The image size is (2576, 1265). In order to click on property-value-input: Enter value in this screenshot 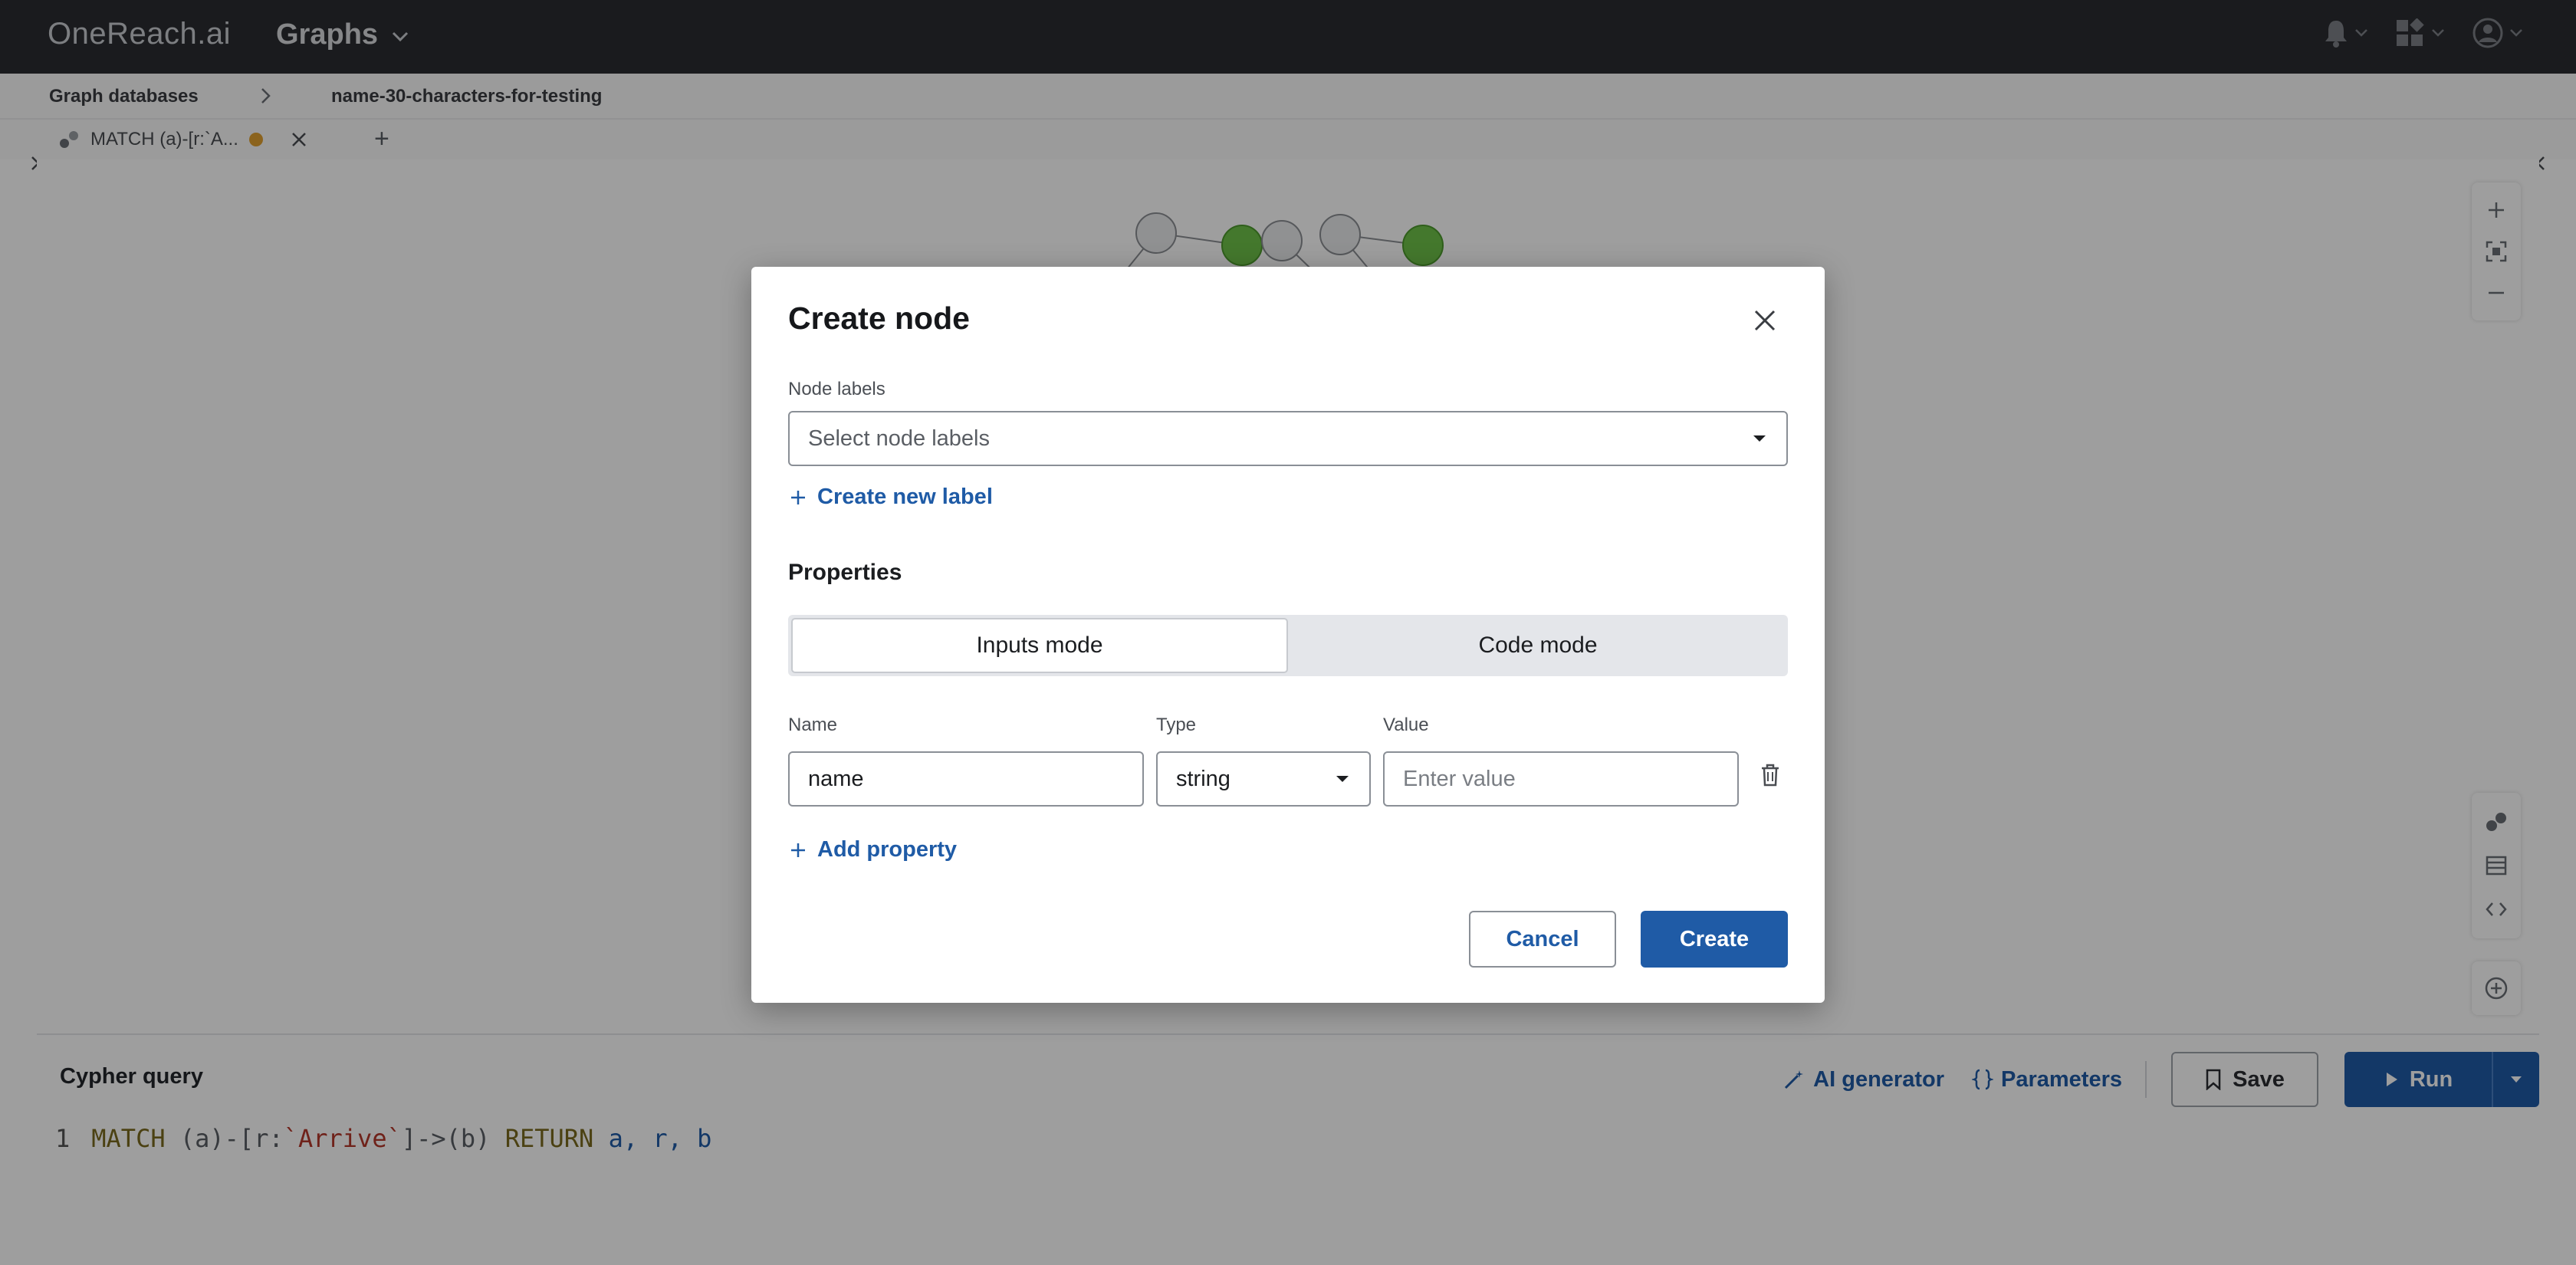, I will do `click(1561, 779)`.